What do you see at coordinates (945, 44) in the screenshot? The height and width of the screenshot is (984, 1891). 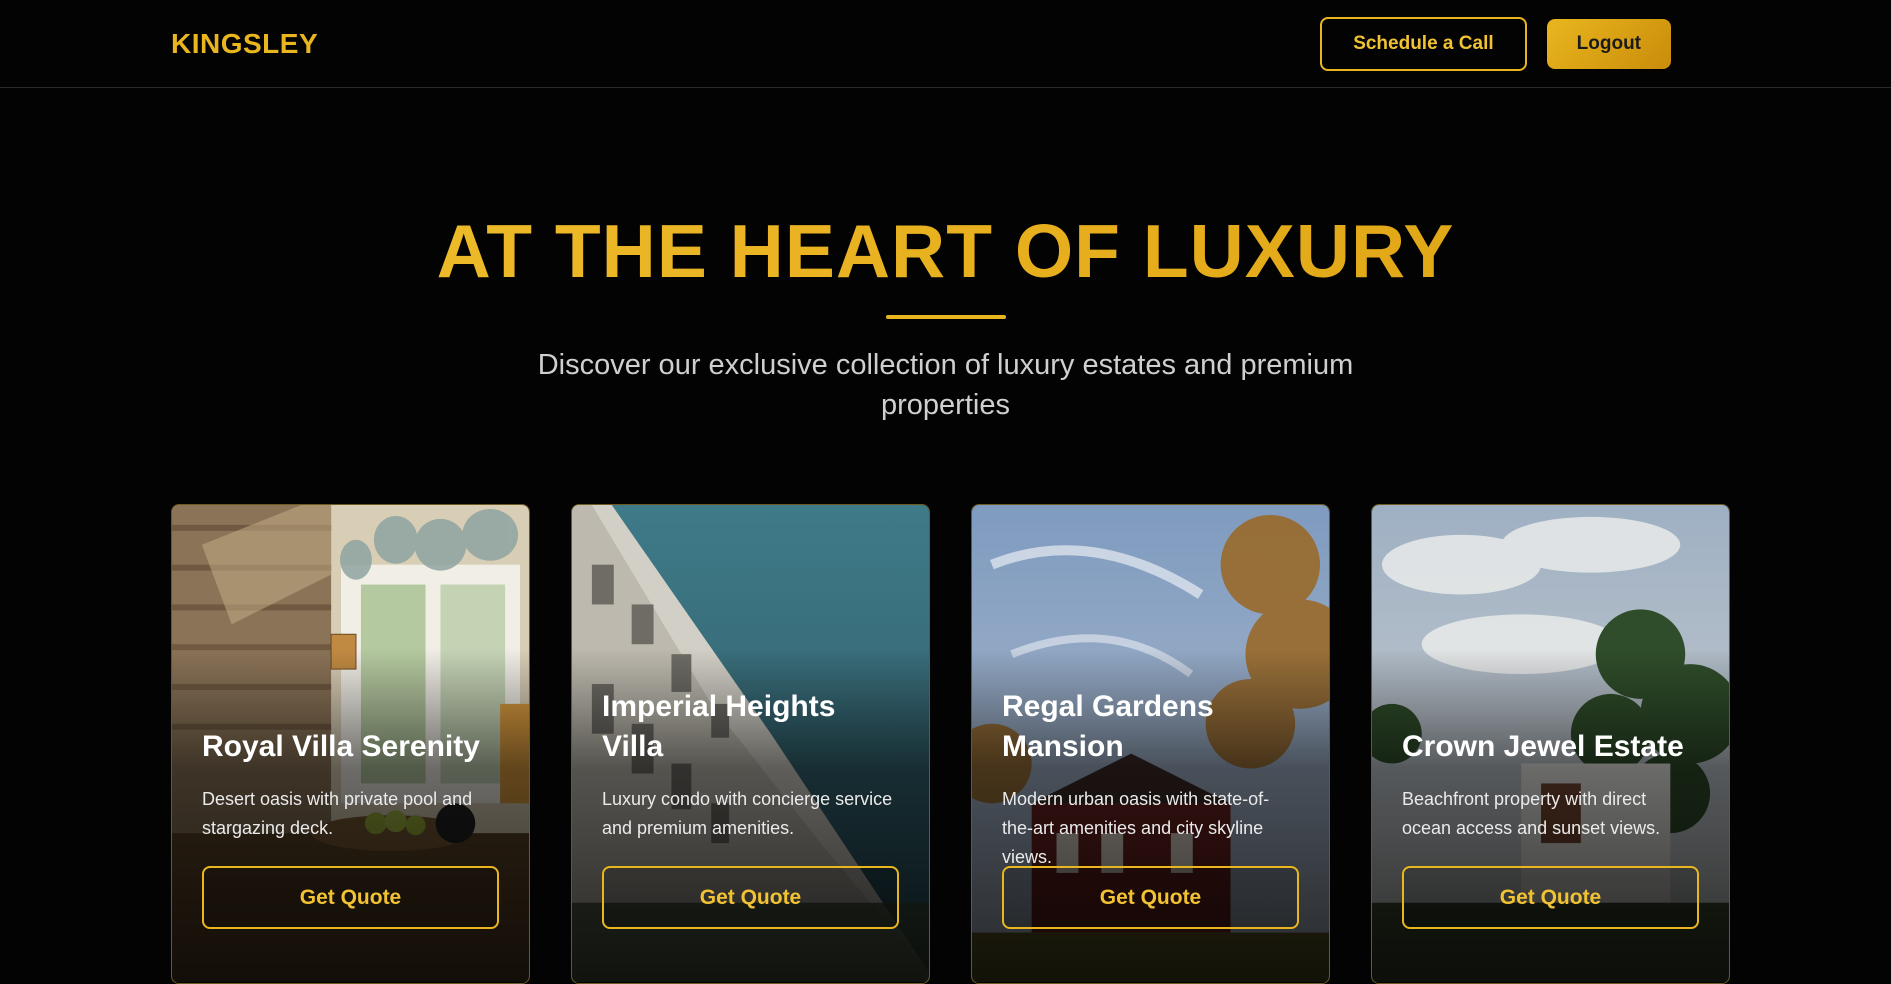 I see `top-nav: KINGSLEY Schedule a Call Logout` at bounding box center [945, 44].